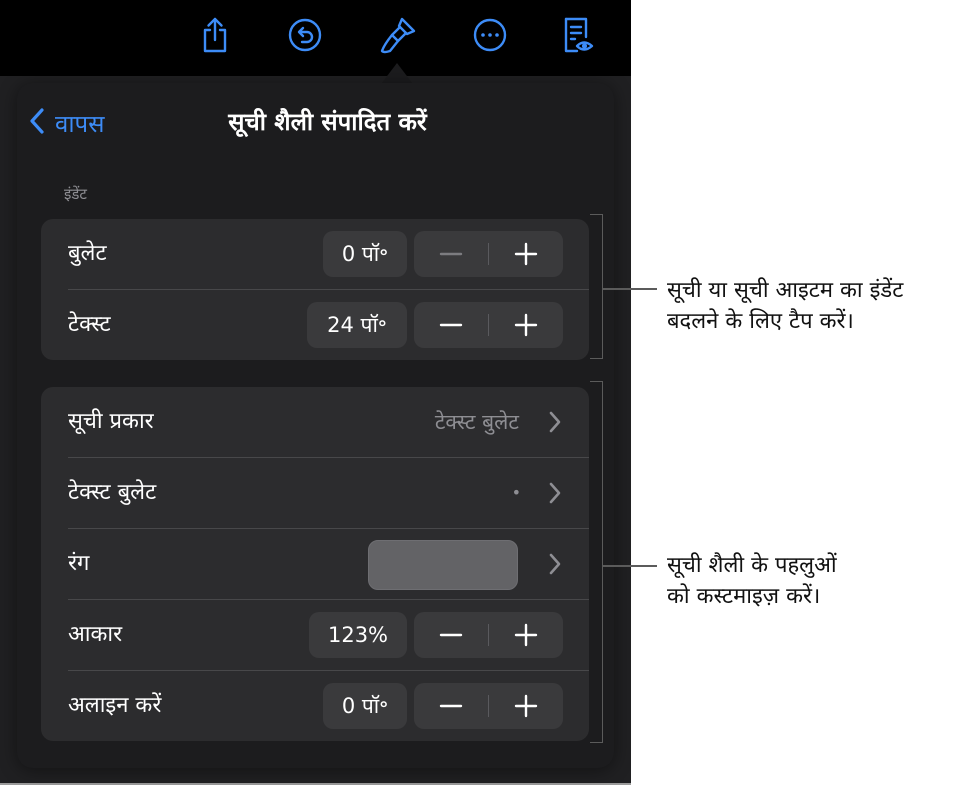 This screenshot has width=974, height=785. I want to click on text-indent-stepper, so click(488, 325).